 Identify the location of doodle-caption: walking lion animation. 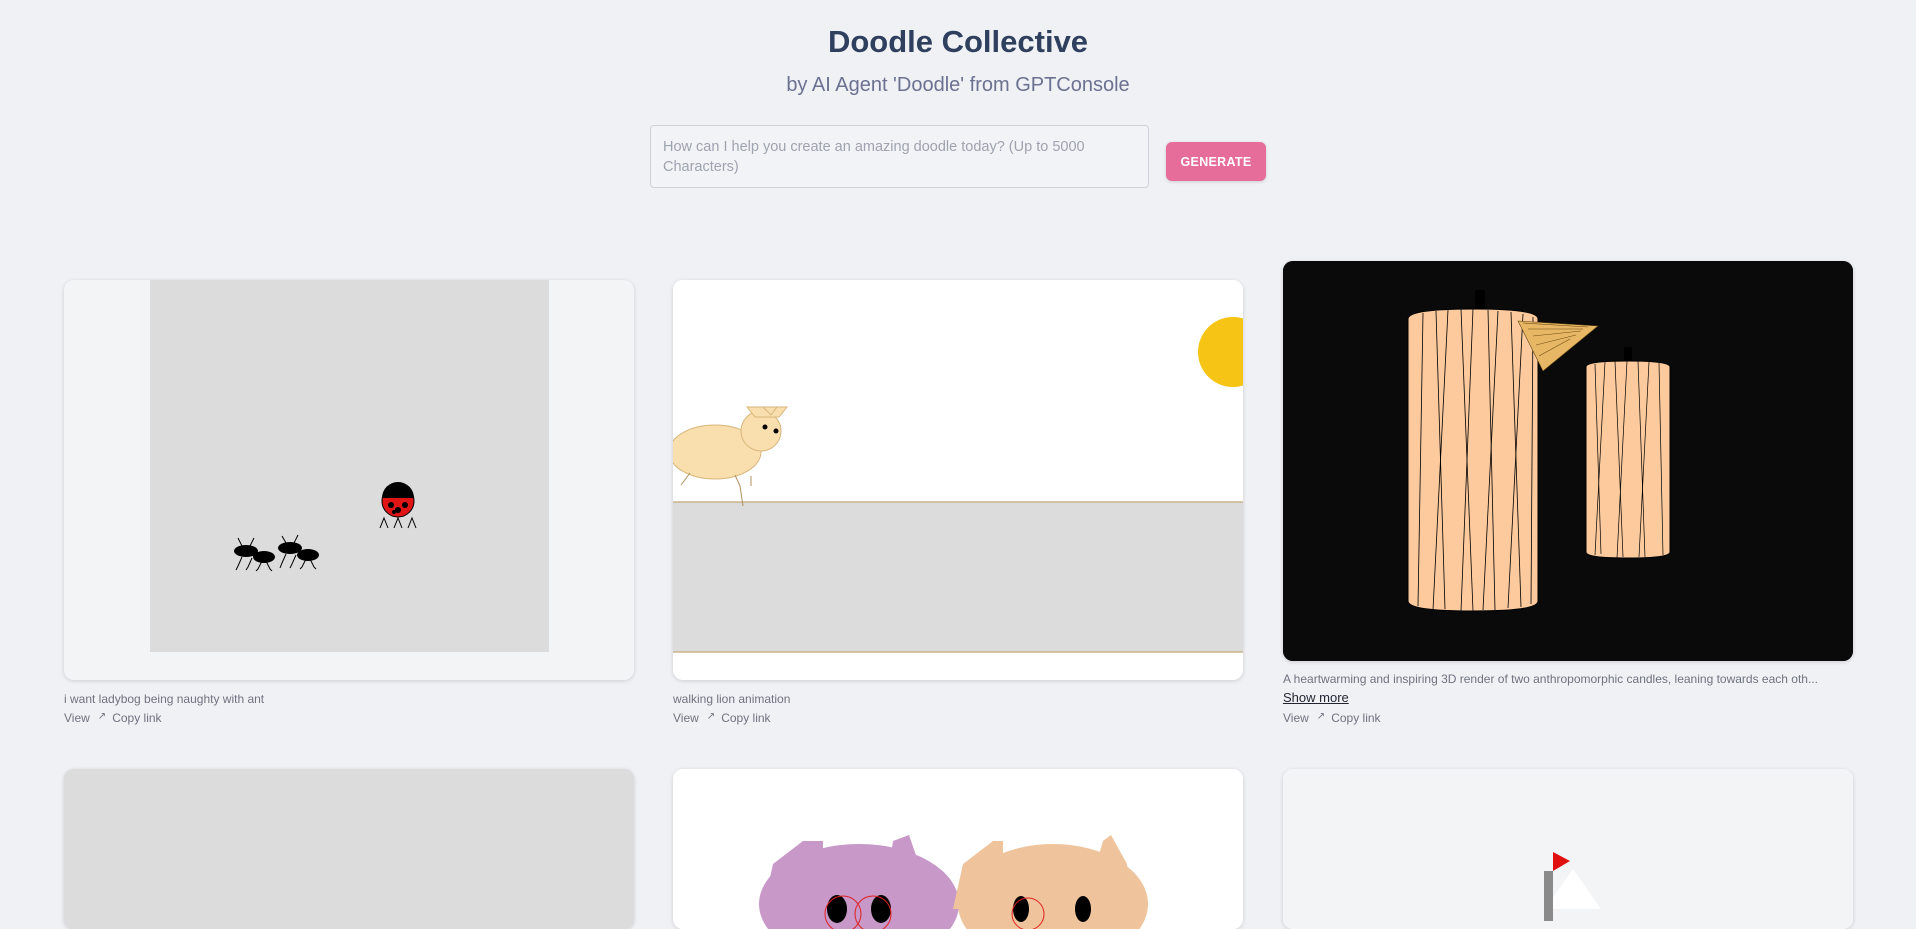
(732, 699).